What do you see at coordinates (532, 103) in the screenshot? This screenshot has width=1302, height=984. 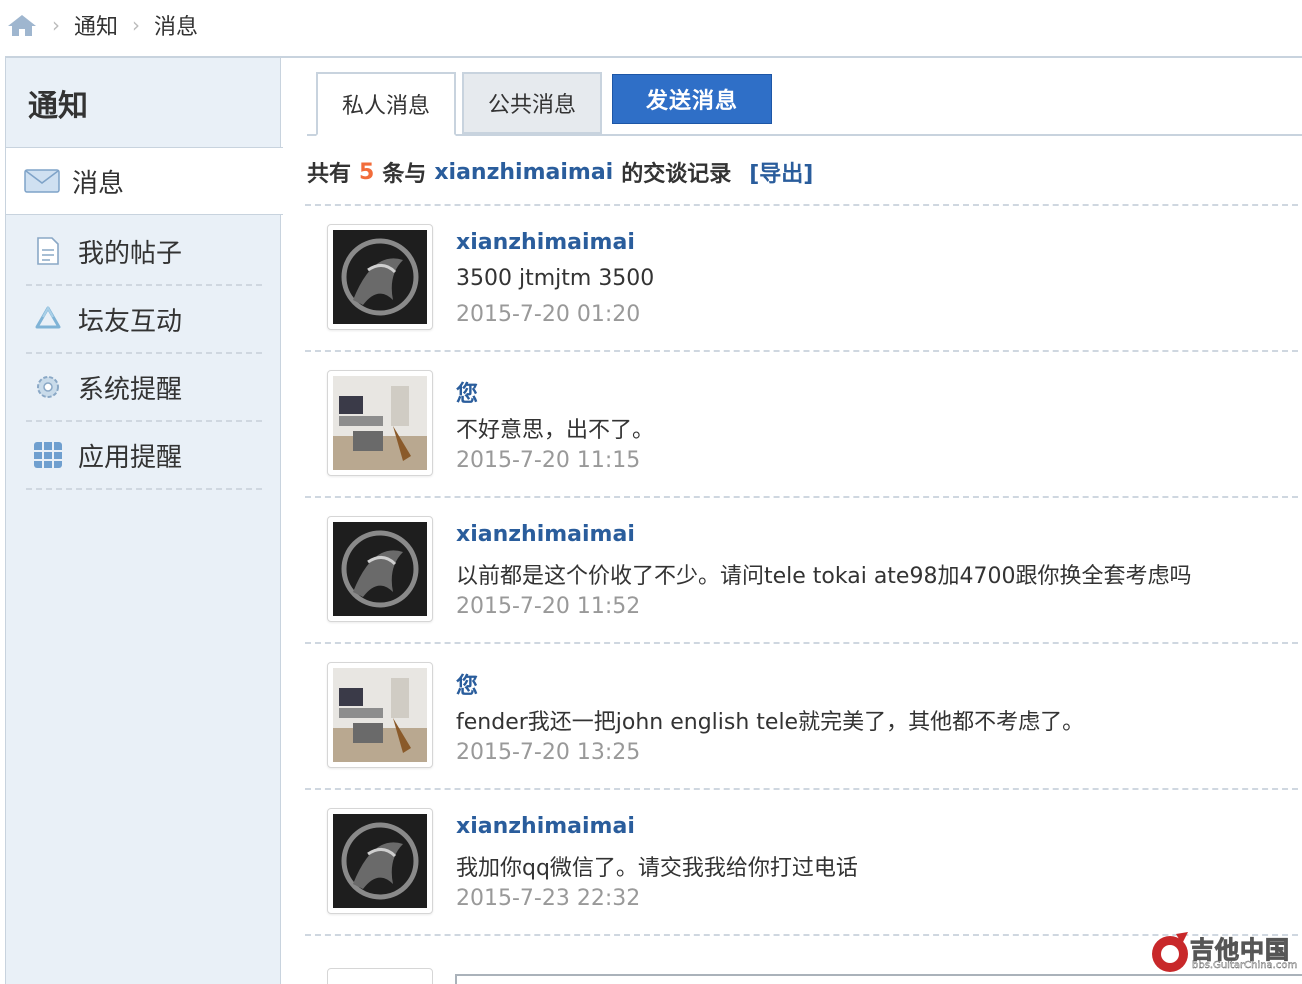 I see `tab-public-messages: 公共消息` at bounding box center [532, 103].